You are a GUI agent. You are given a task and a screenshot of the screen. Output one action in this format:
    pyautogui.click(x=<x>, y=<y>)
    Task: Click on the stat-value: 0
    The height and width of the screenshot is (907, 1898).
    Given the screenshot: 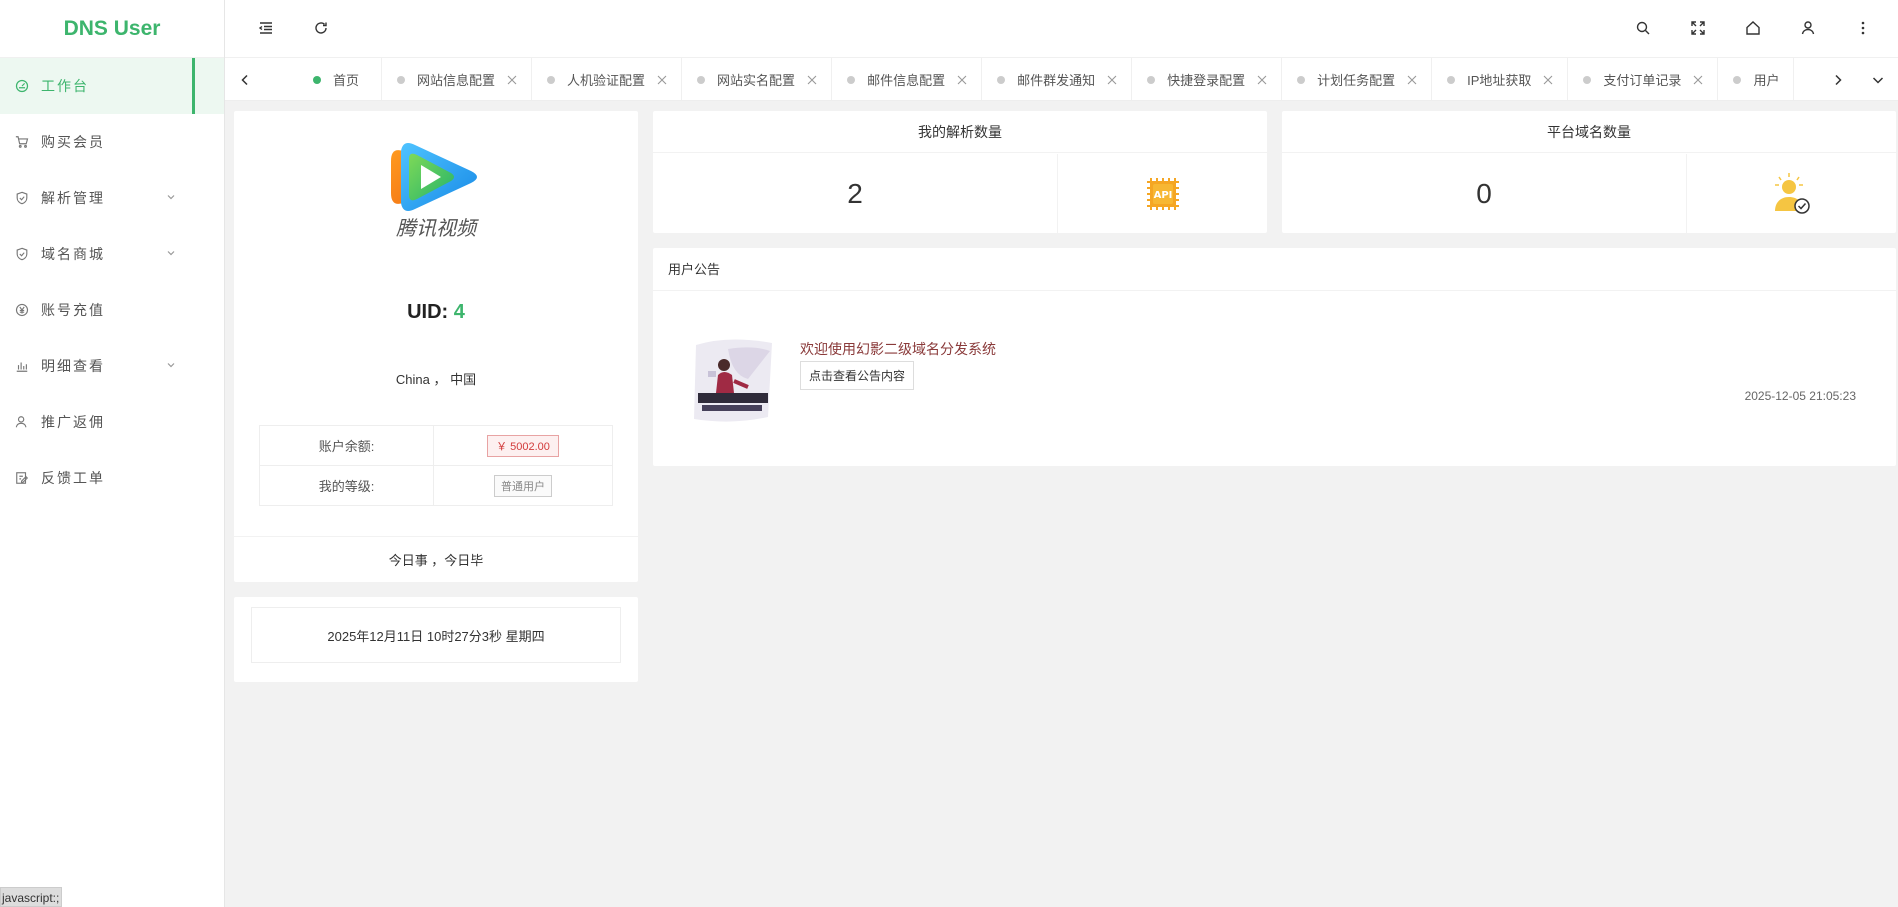 What is the action you would take?
    pyautogui.click(x=1484, y=193)
    